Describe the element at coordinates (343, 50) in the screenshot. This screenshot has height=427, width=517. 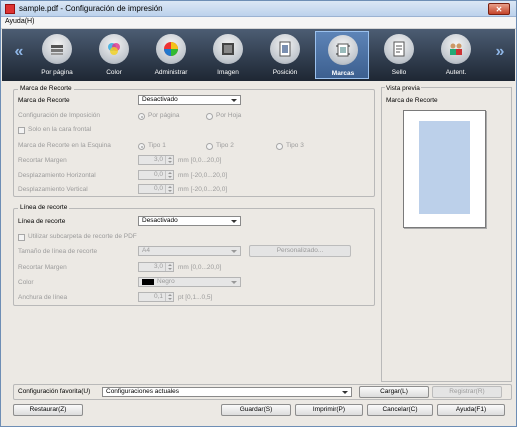
I see `crop-marks-icon` at that location.